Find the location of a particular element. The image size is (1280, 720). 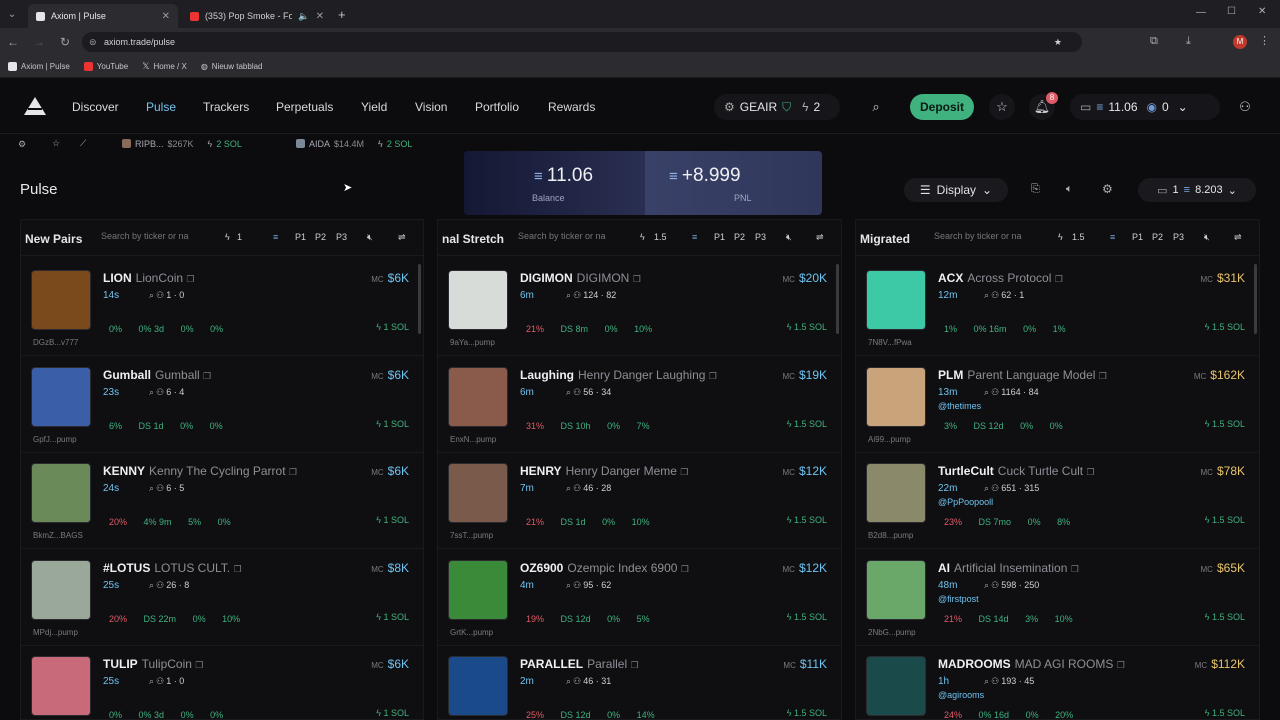

back-icon: ← is located at coordinates (13, 42).